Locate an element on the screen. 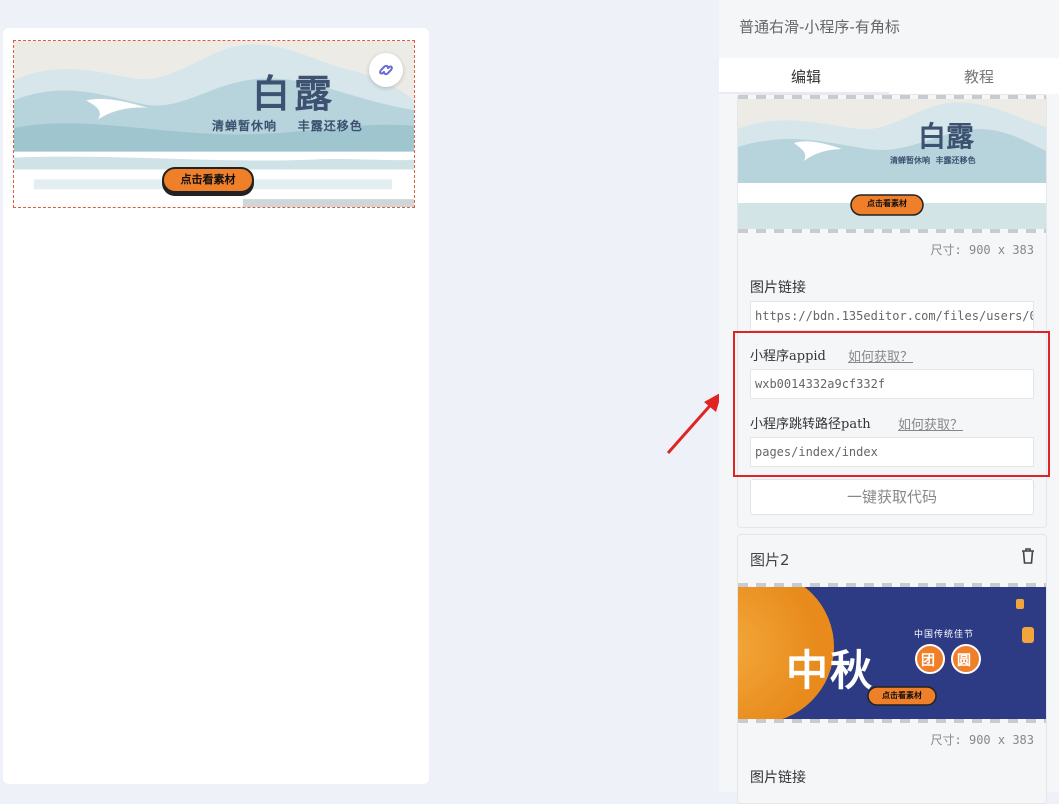 The width and height of the screenshot is (1059, 804). panel-title: 普通右滑-小程序-有角标 is located at coordinates (819, 27).